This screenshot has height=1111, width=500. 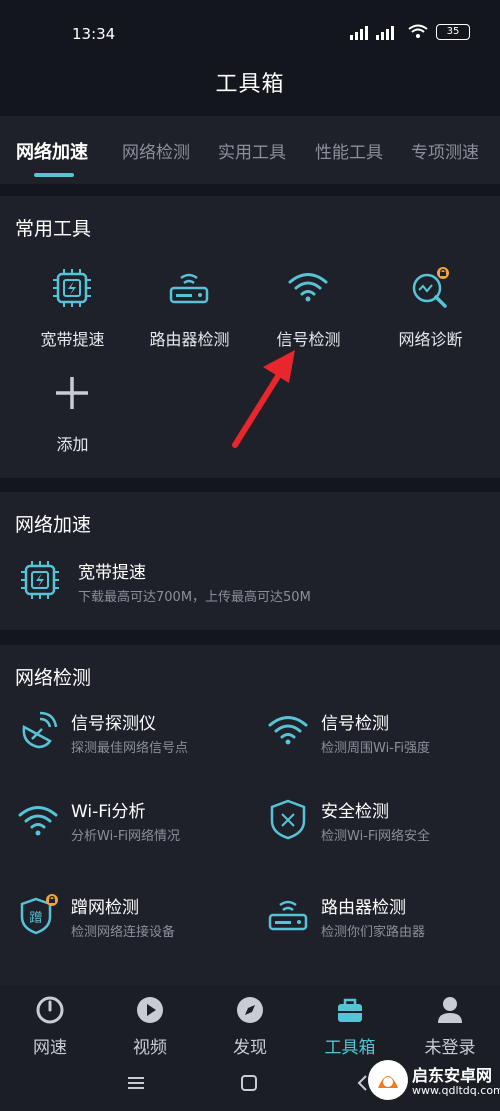 I want to click on tool-signal-detection: 信号检测, so click(x=308, y=311).